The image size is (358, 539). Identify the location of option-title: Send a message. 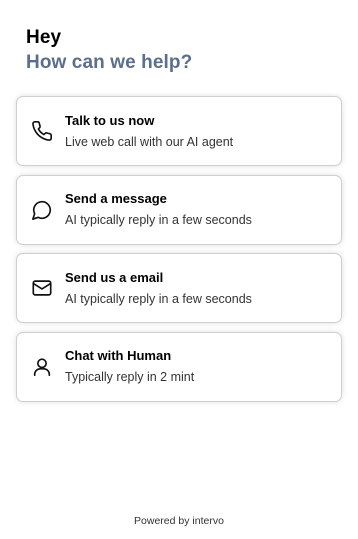
(116, 198).